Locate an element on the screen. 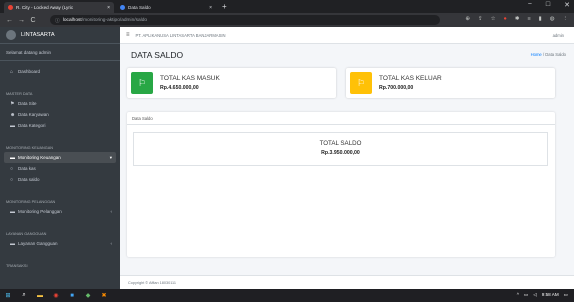 This screenshot has width=574, height=302. notification-icon: ▭ is located at coordinates (566, 295).